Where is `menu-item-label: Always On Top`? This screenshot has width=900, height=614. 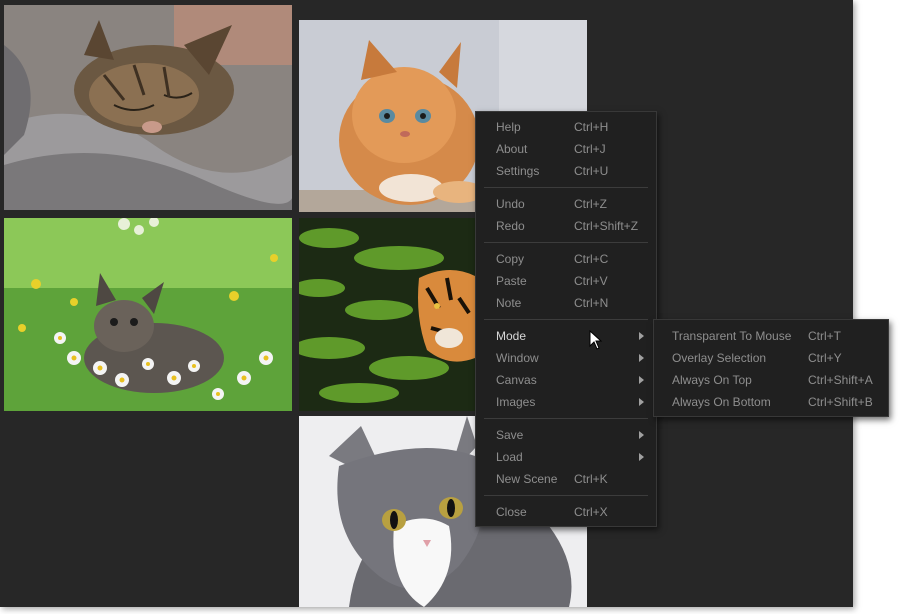 menu-item-label: Always On Top is located at coordinates (712, 380).